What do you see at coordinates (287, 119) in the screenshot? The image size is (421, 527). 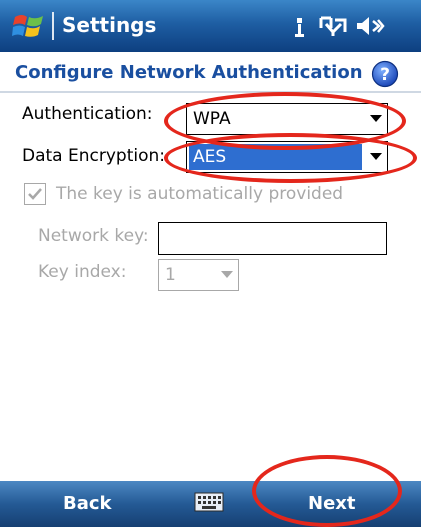 I see `authentication-select: WPA` at bounding box center [287, 119].